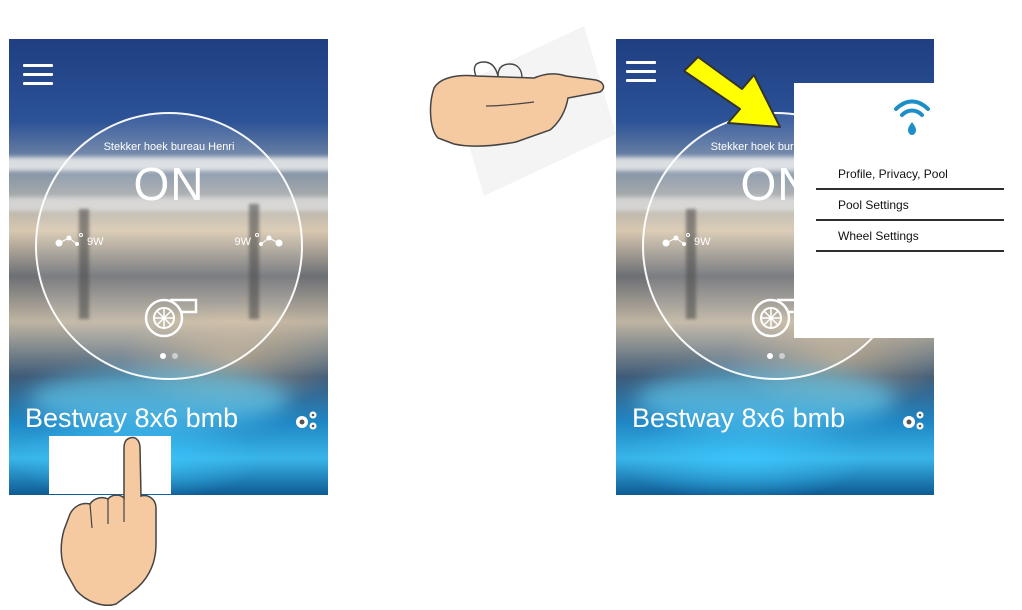 The height and width of the screenshot is (610, 1022). Describe the element at coordinates (910, 174) in the screenshot. I see `menu-item-profile-privacy-pool: Profile, Privacy, Pool` at that location.